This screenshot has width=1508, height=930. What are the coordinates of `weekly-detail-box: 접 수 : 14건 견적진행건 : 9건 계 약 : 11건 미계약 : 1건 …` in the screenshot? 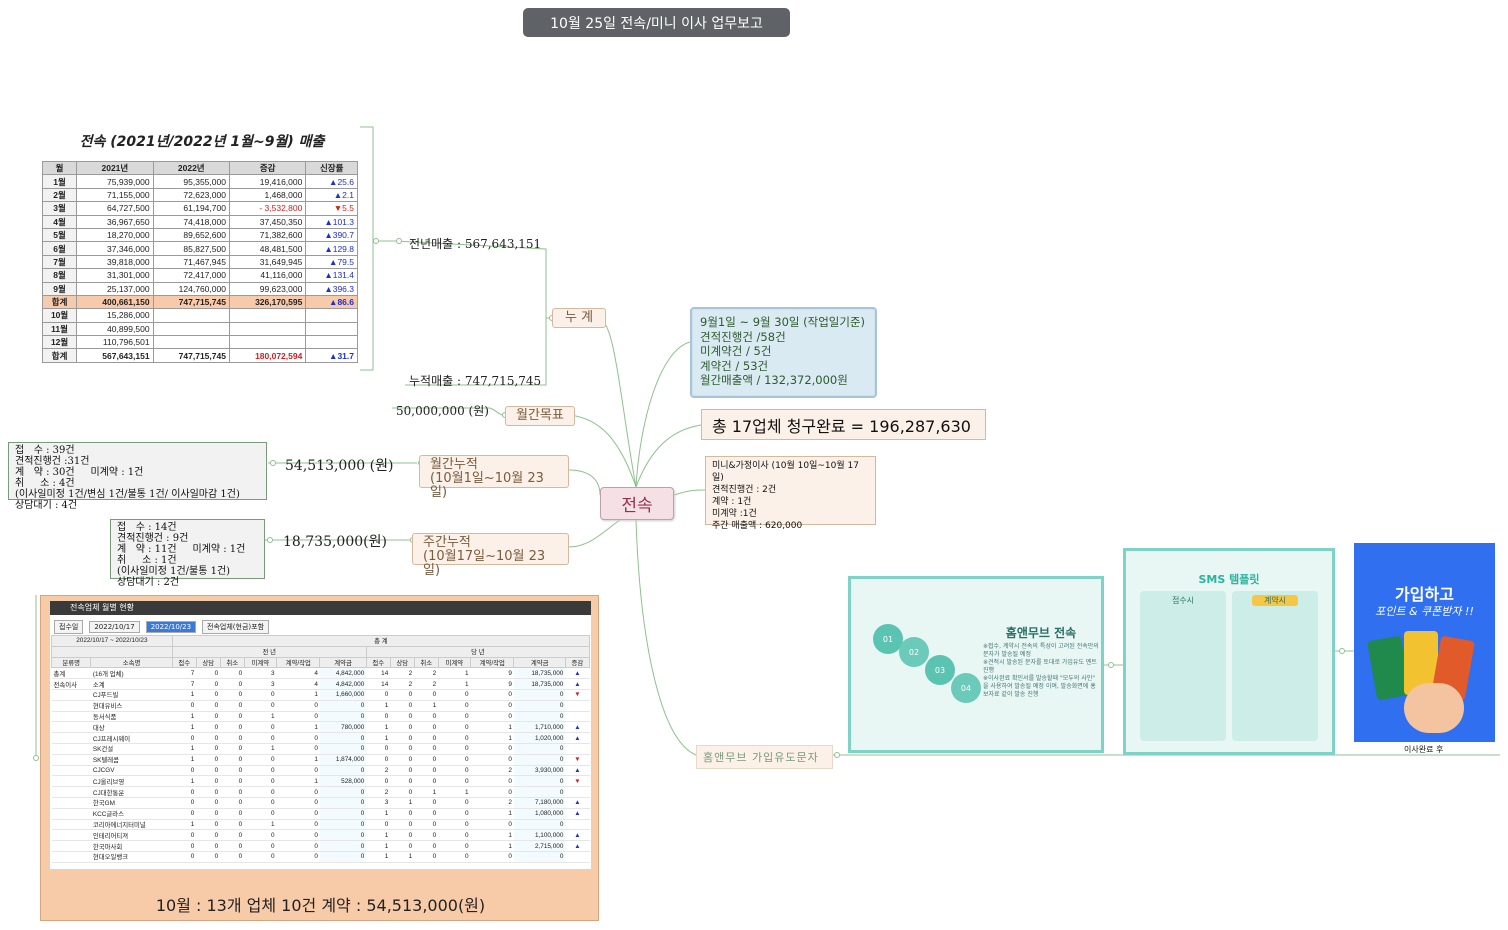 It's located at (187, 553).